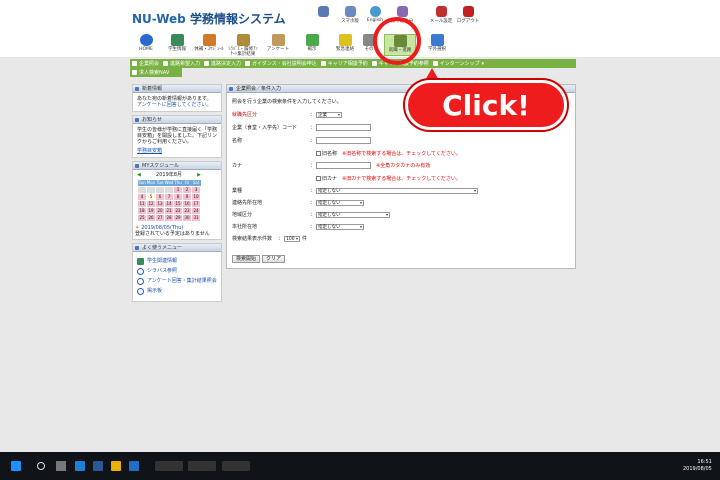 The width and height of the screenshot is (720, 480). What do you see at coordinates (61, 466) in the screenshot?
I see `task-view-icon` at bounding box center [61, 466].